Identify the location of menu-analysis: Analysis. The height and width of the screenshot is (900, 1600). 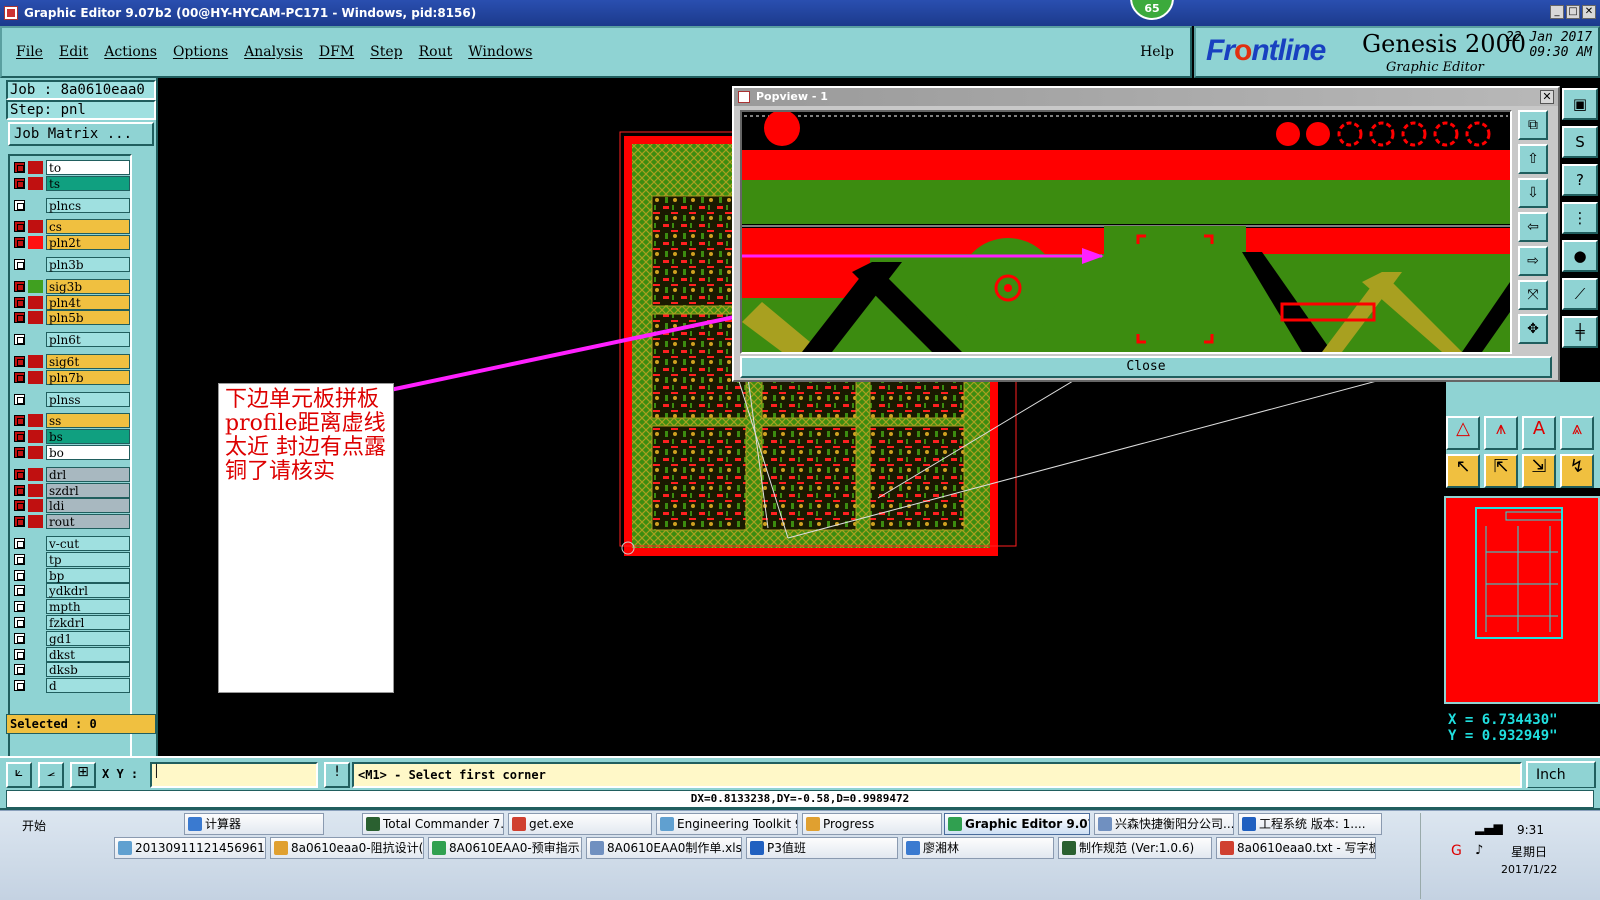
(273, 52).